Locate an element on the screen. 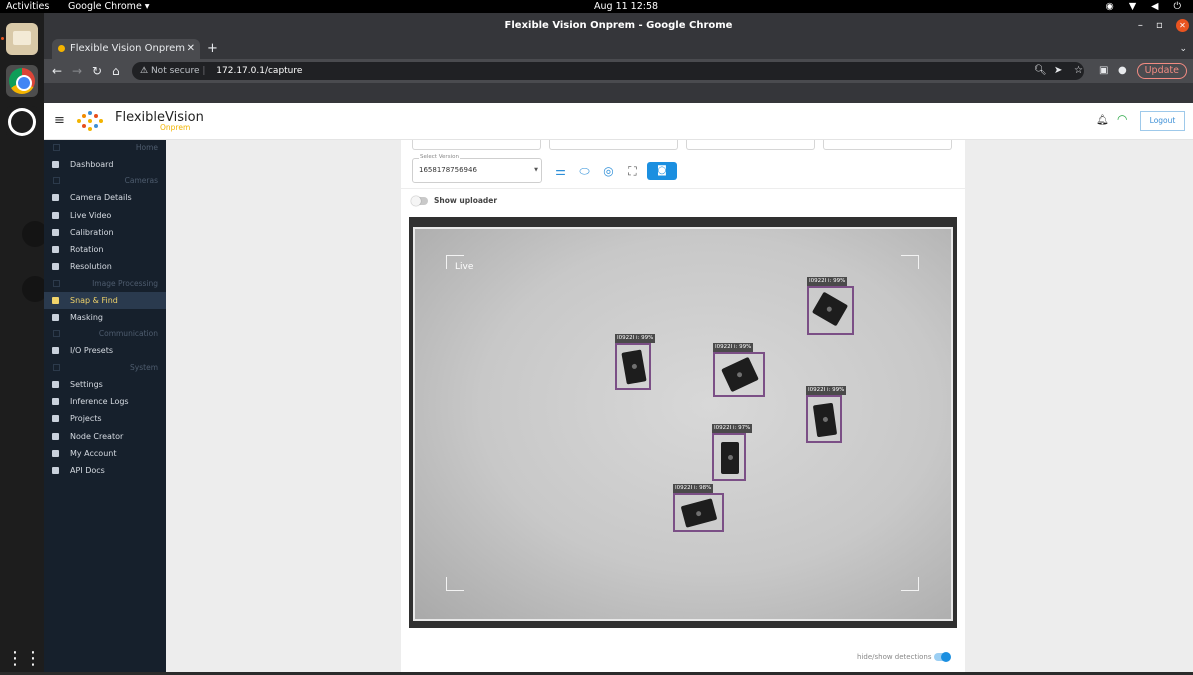 This screenshot has height=675, width=1193. sidebar-item-masking: Masking is located at coordinates (105, 317).